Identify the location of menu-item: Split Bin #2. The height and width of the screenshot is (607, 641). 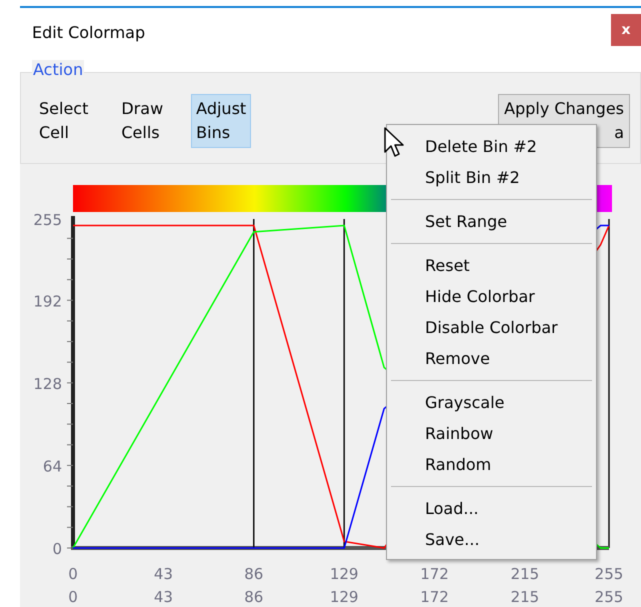
(491, 177).